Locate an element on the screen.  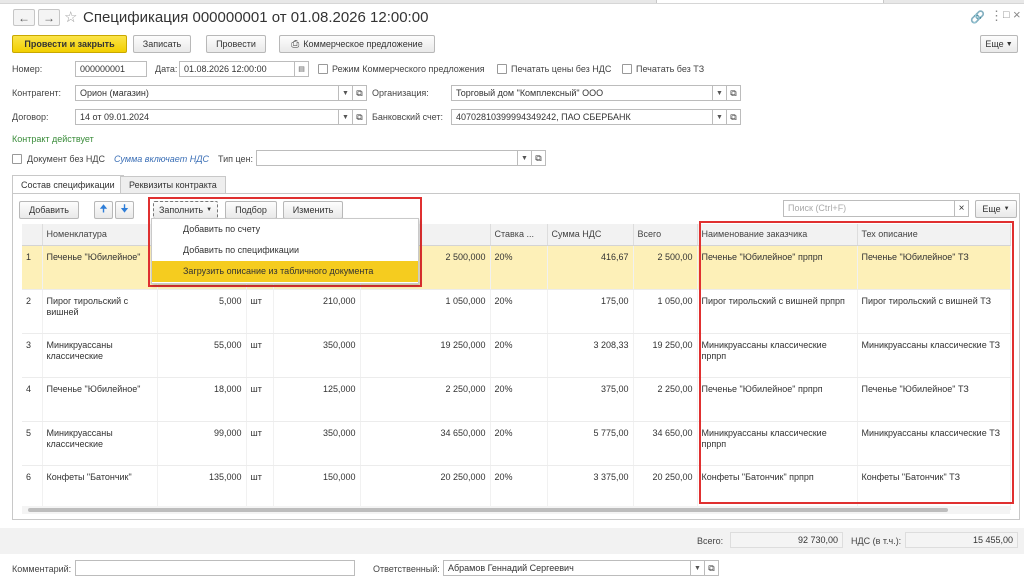
table-cell: Пирог тирольский с вишней is located at coordinates (100, 311).